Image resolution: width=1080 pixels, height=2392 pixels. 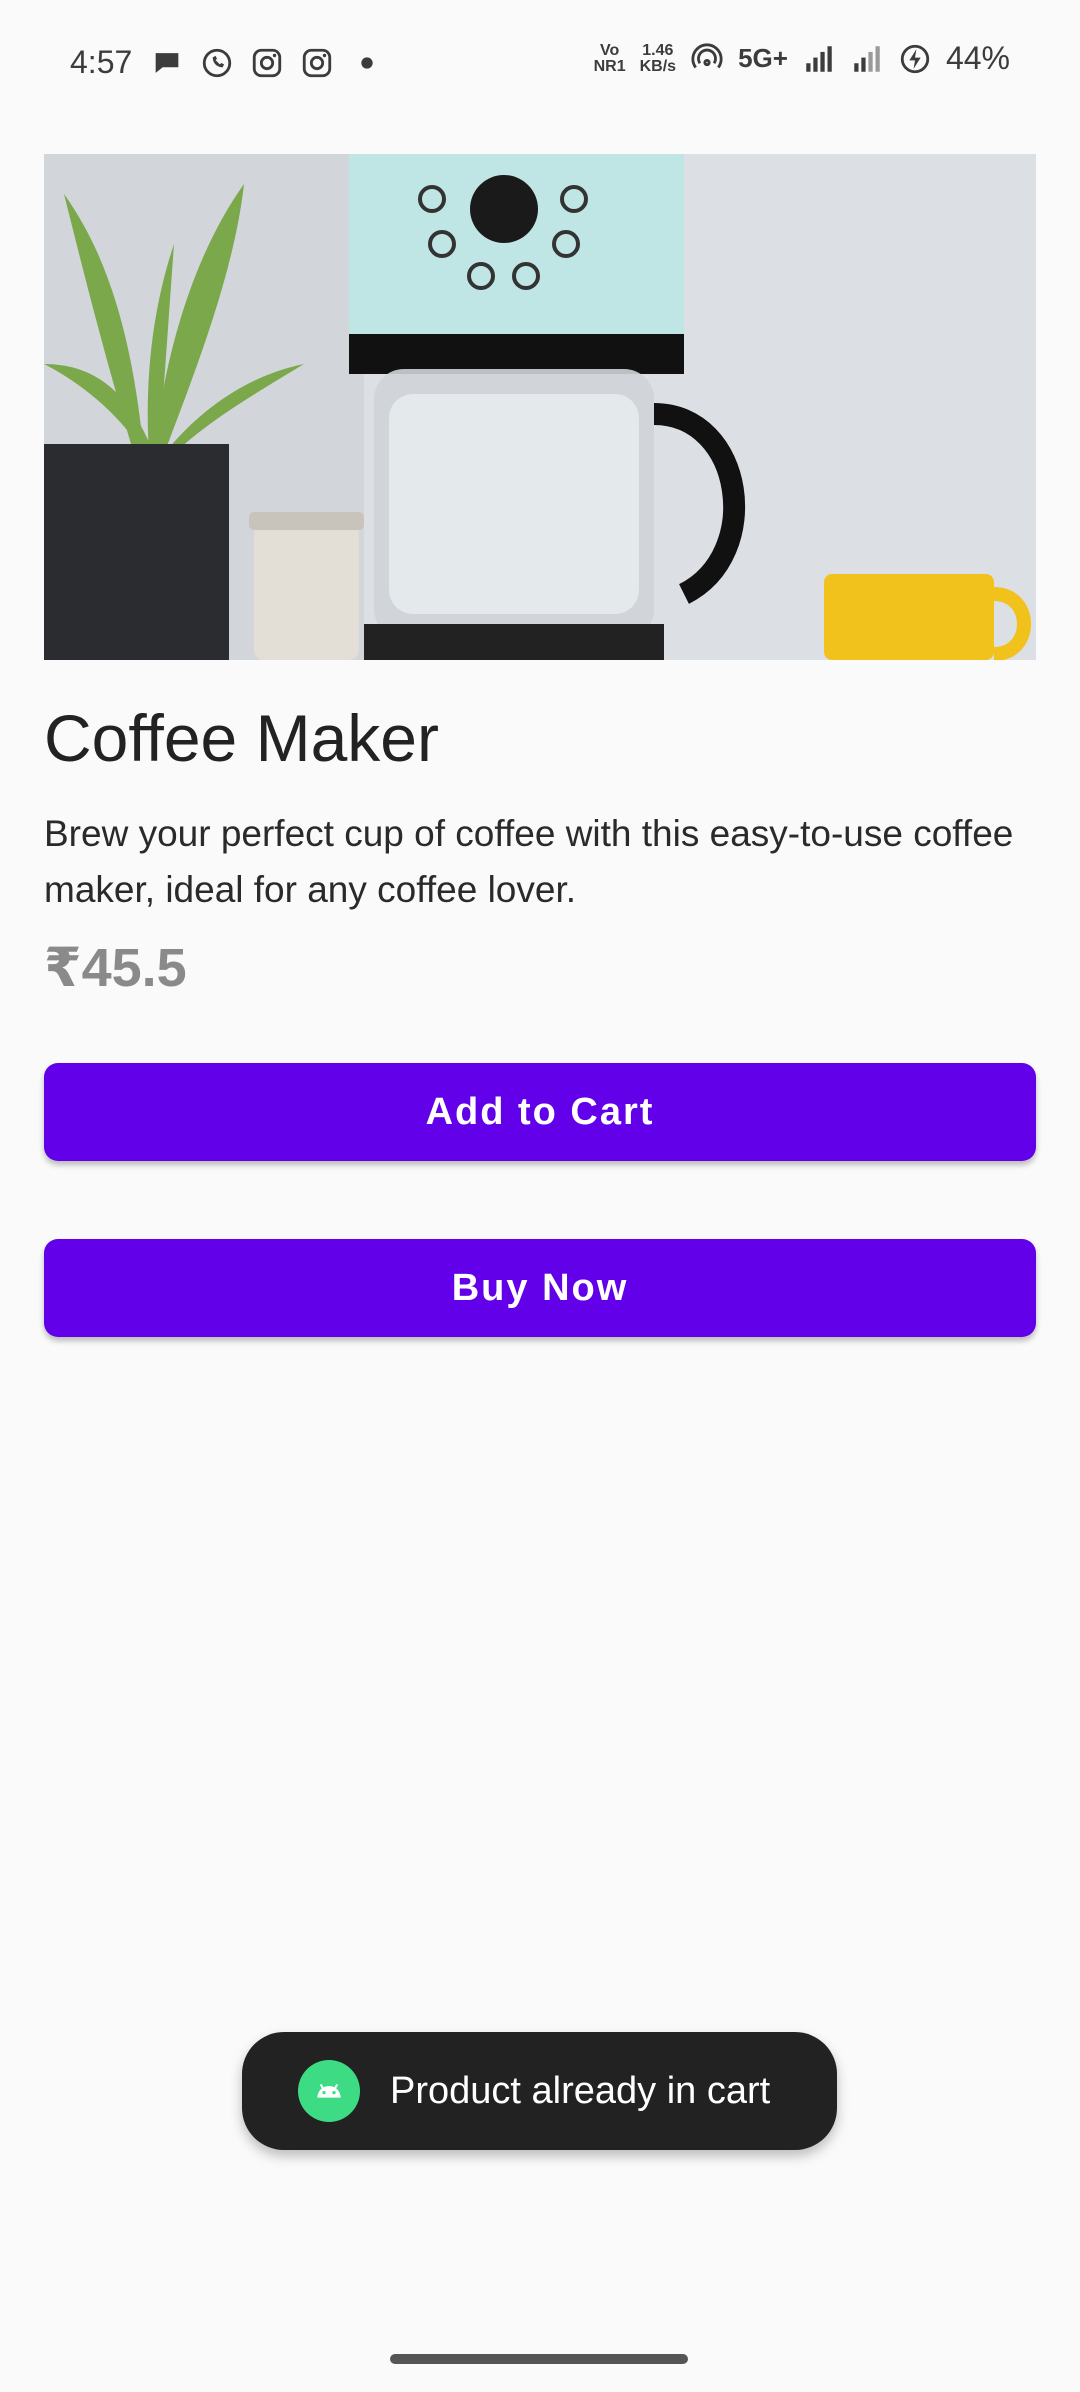 I want to click on add-to-cart-button: Add to Cart, so click(x=540, y=1112).